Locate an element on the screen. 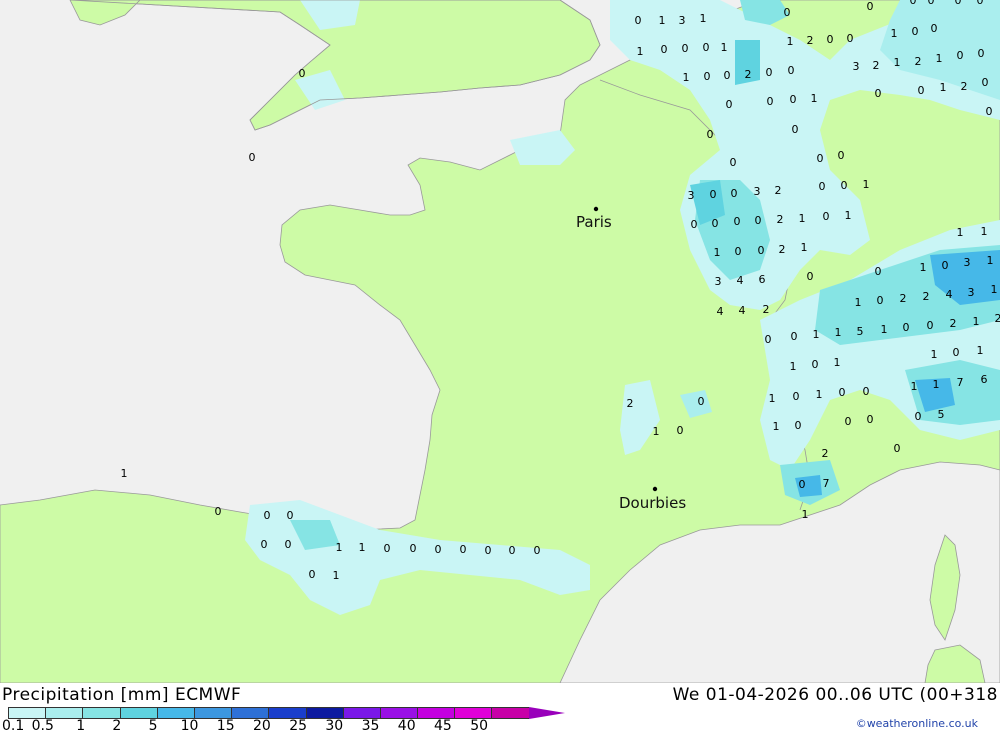 The width and height of the screenshot is (1000, 734). scale-label: 30 is located at coordinates (334, 726).